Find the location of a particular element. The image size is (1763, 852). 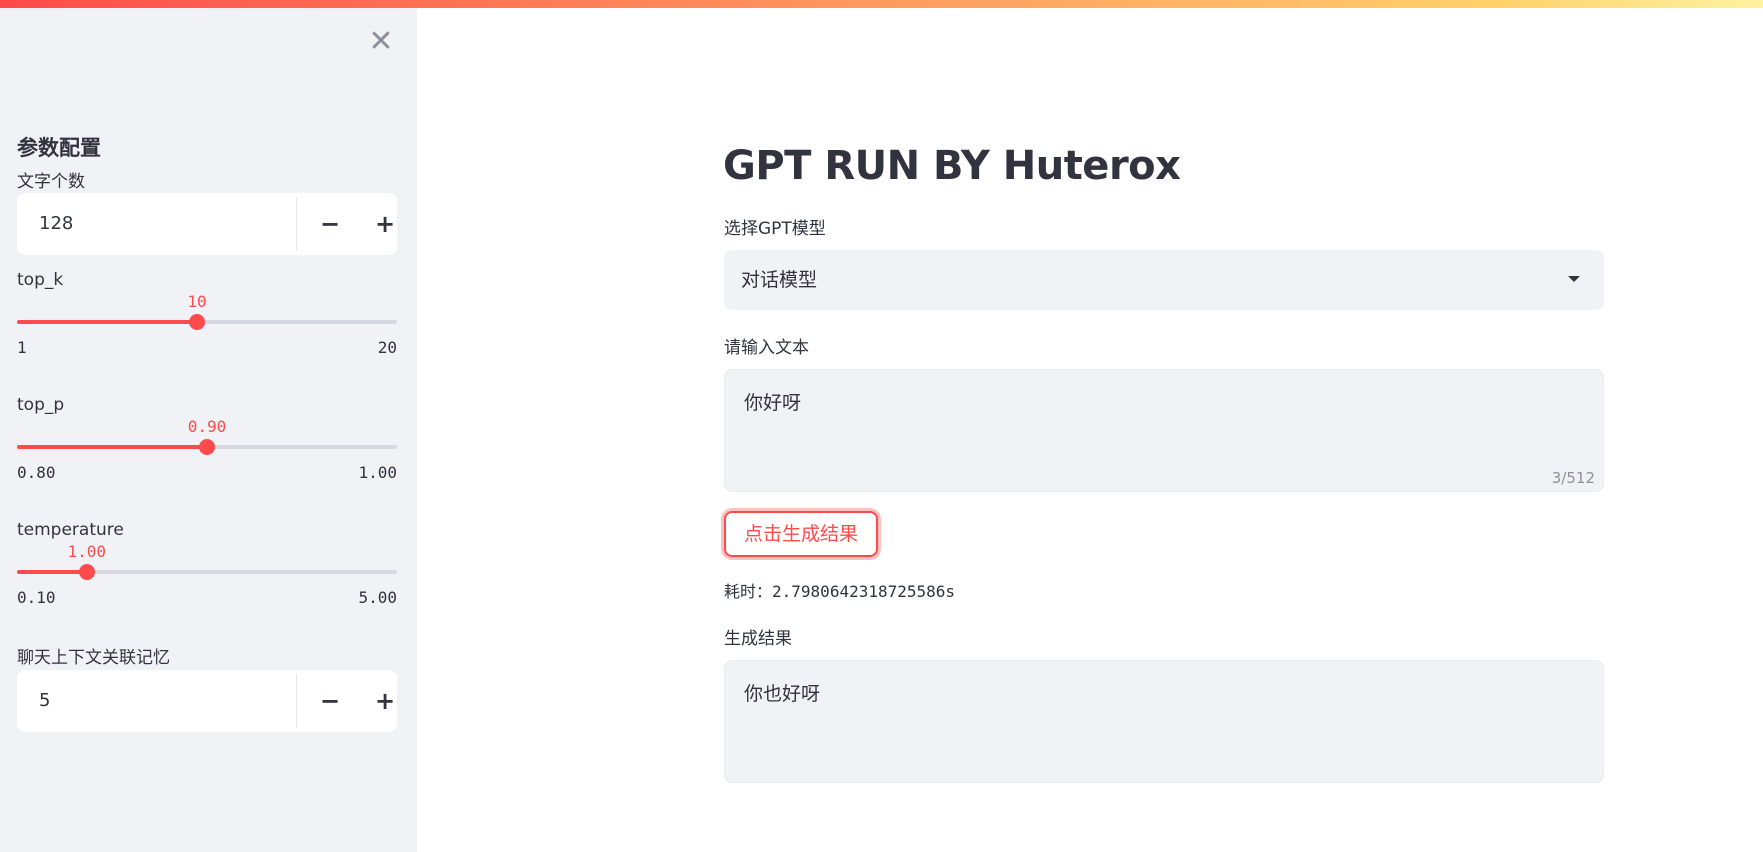

memory-decrement-button: − is located at coordinates (330, 701).